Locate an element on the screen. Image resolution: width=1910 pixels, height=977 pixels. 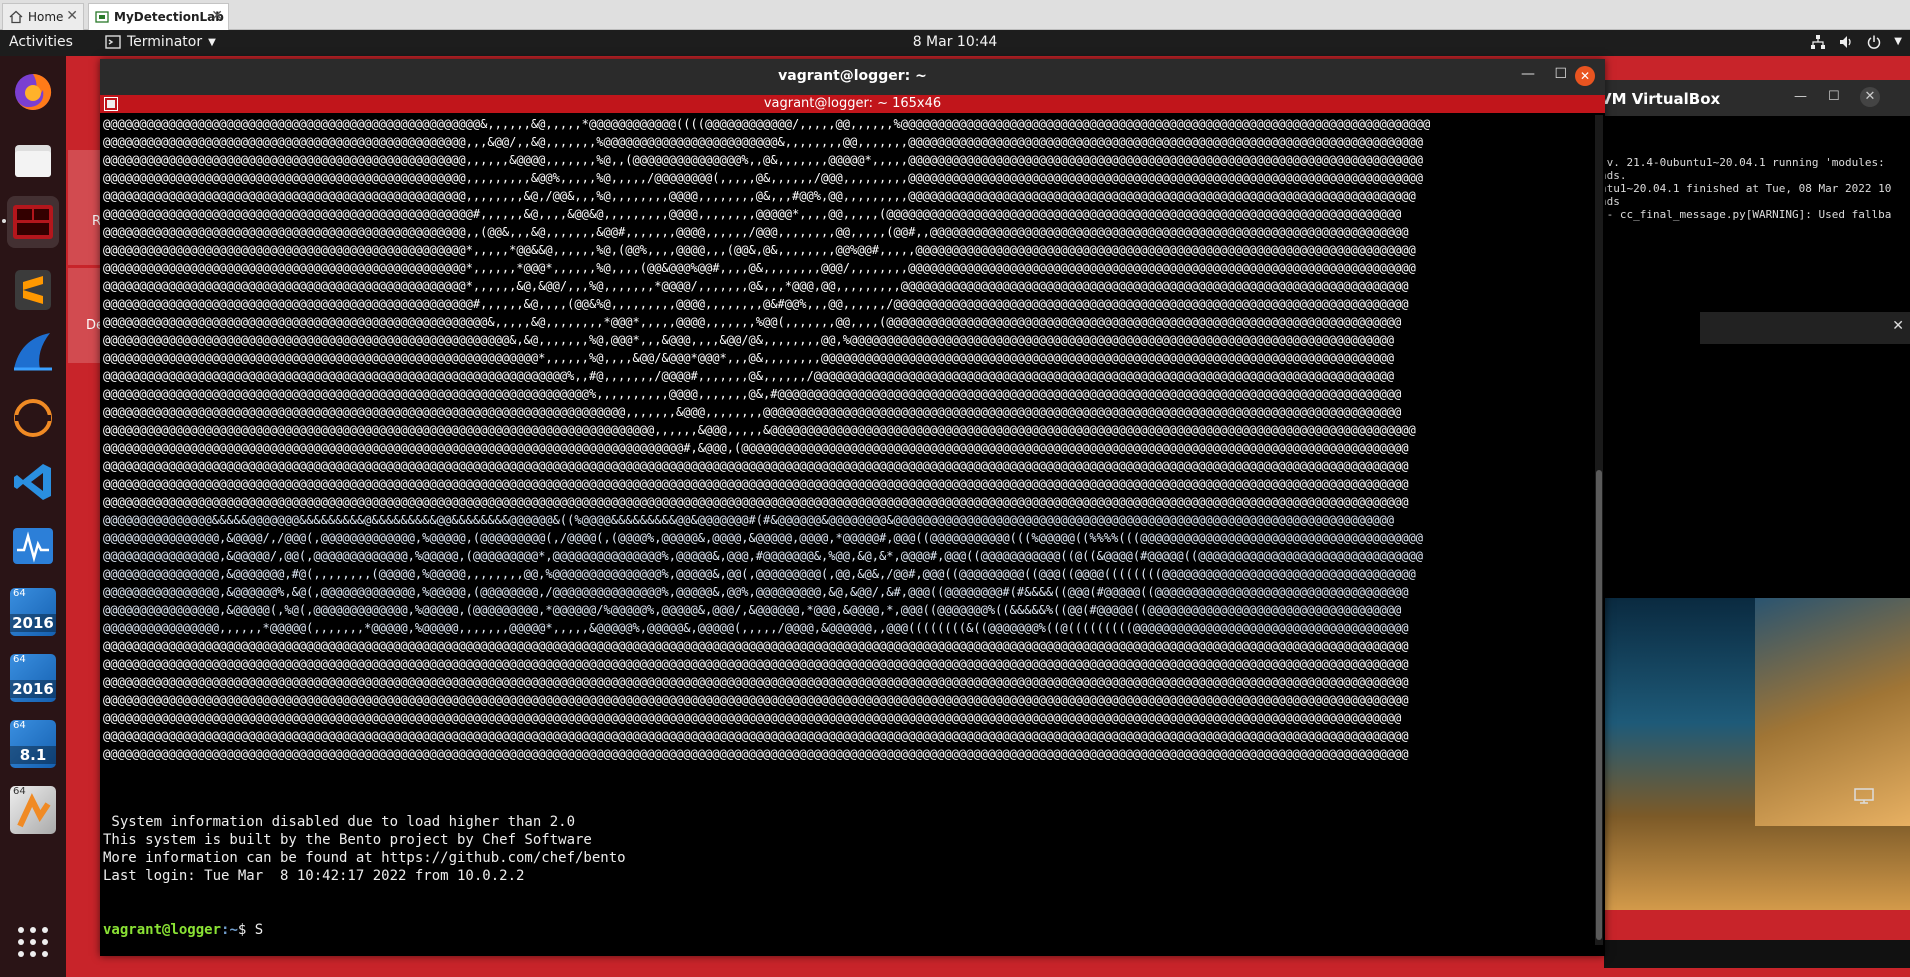
scrollbar-thumb is located at coordinates (1599, 705).